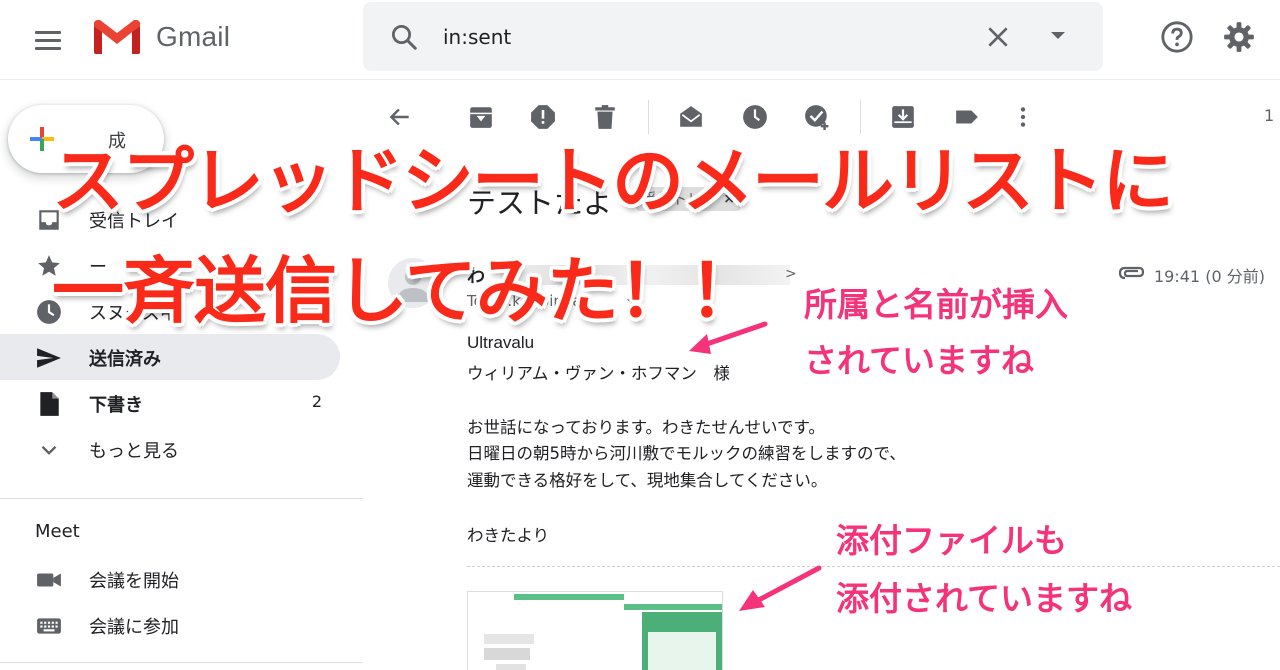 This screenshot has height=670, width=1280. I want to click on videocam-icon, so click(49, 580).